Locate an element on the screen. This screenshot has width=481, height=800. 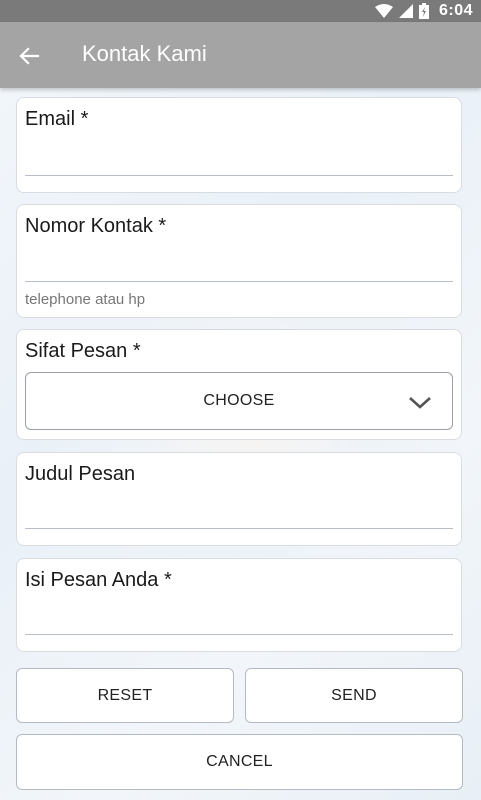
email-card: Email * is located at coordinates (239, 145).